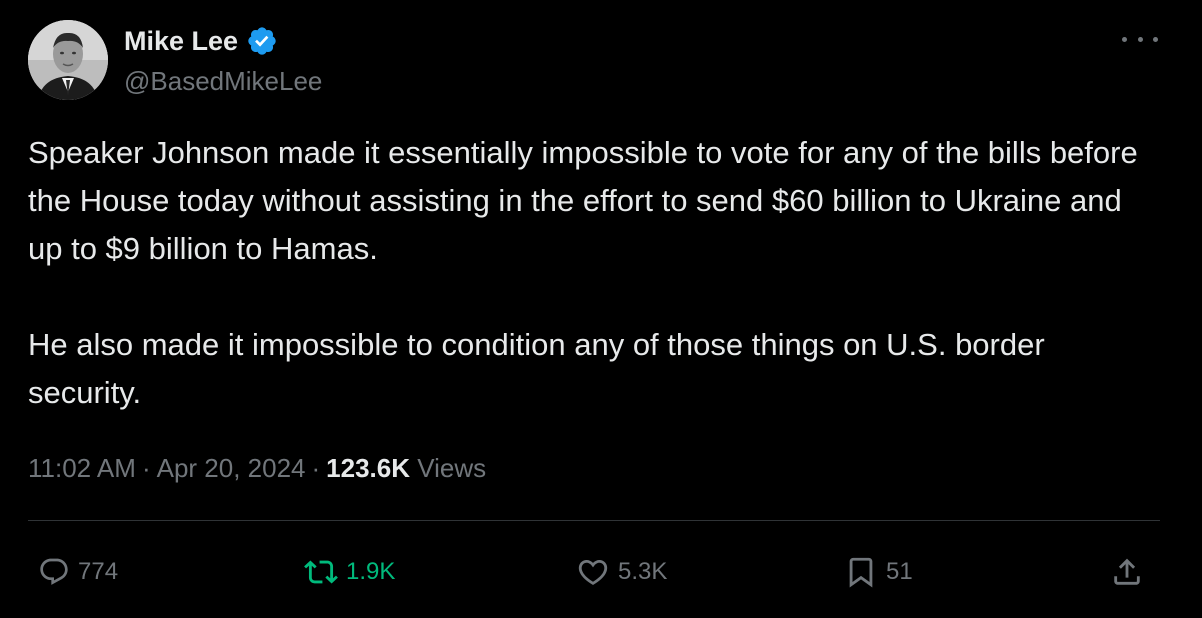 The width and height of the screenshot is (1202, 618). I want to click on reply-button: 774, so click(78, 572).